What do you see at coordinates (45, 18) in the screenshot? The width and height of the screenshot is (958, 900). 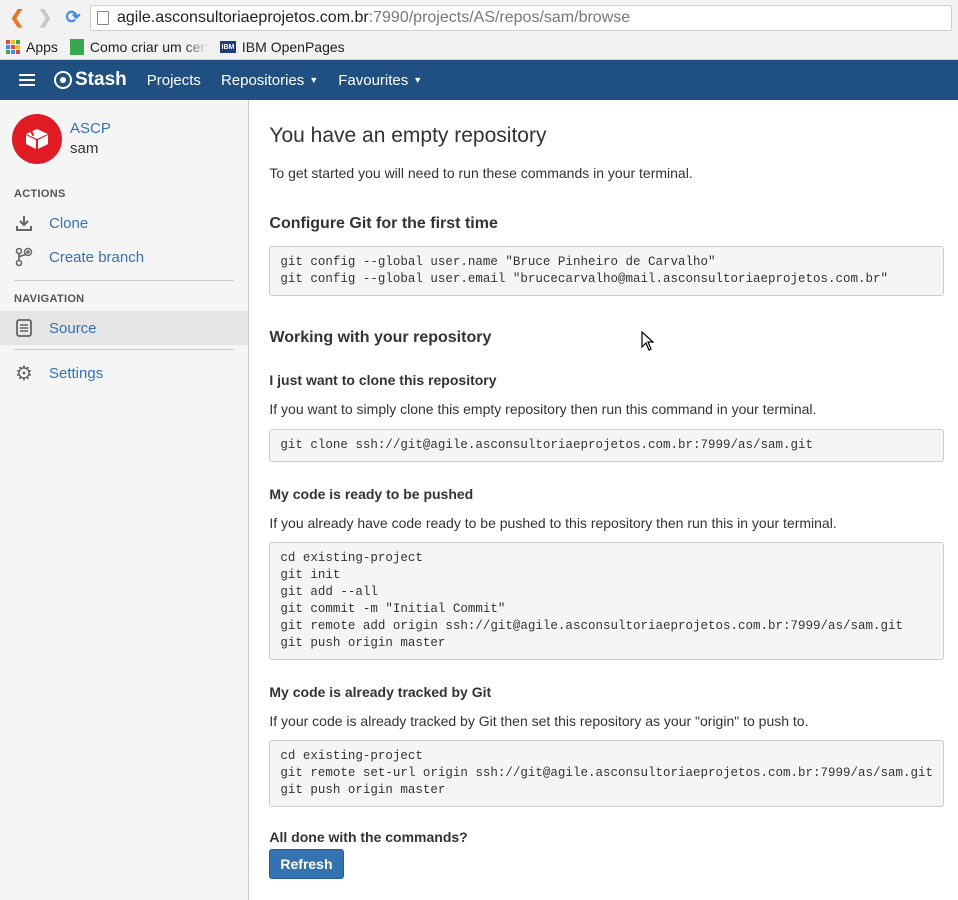 I see `forward-icon: ❯` at bounding box center [45, 18].